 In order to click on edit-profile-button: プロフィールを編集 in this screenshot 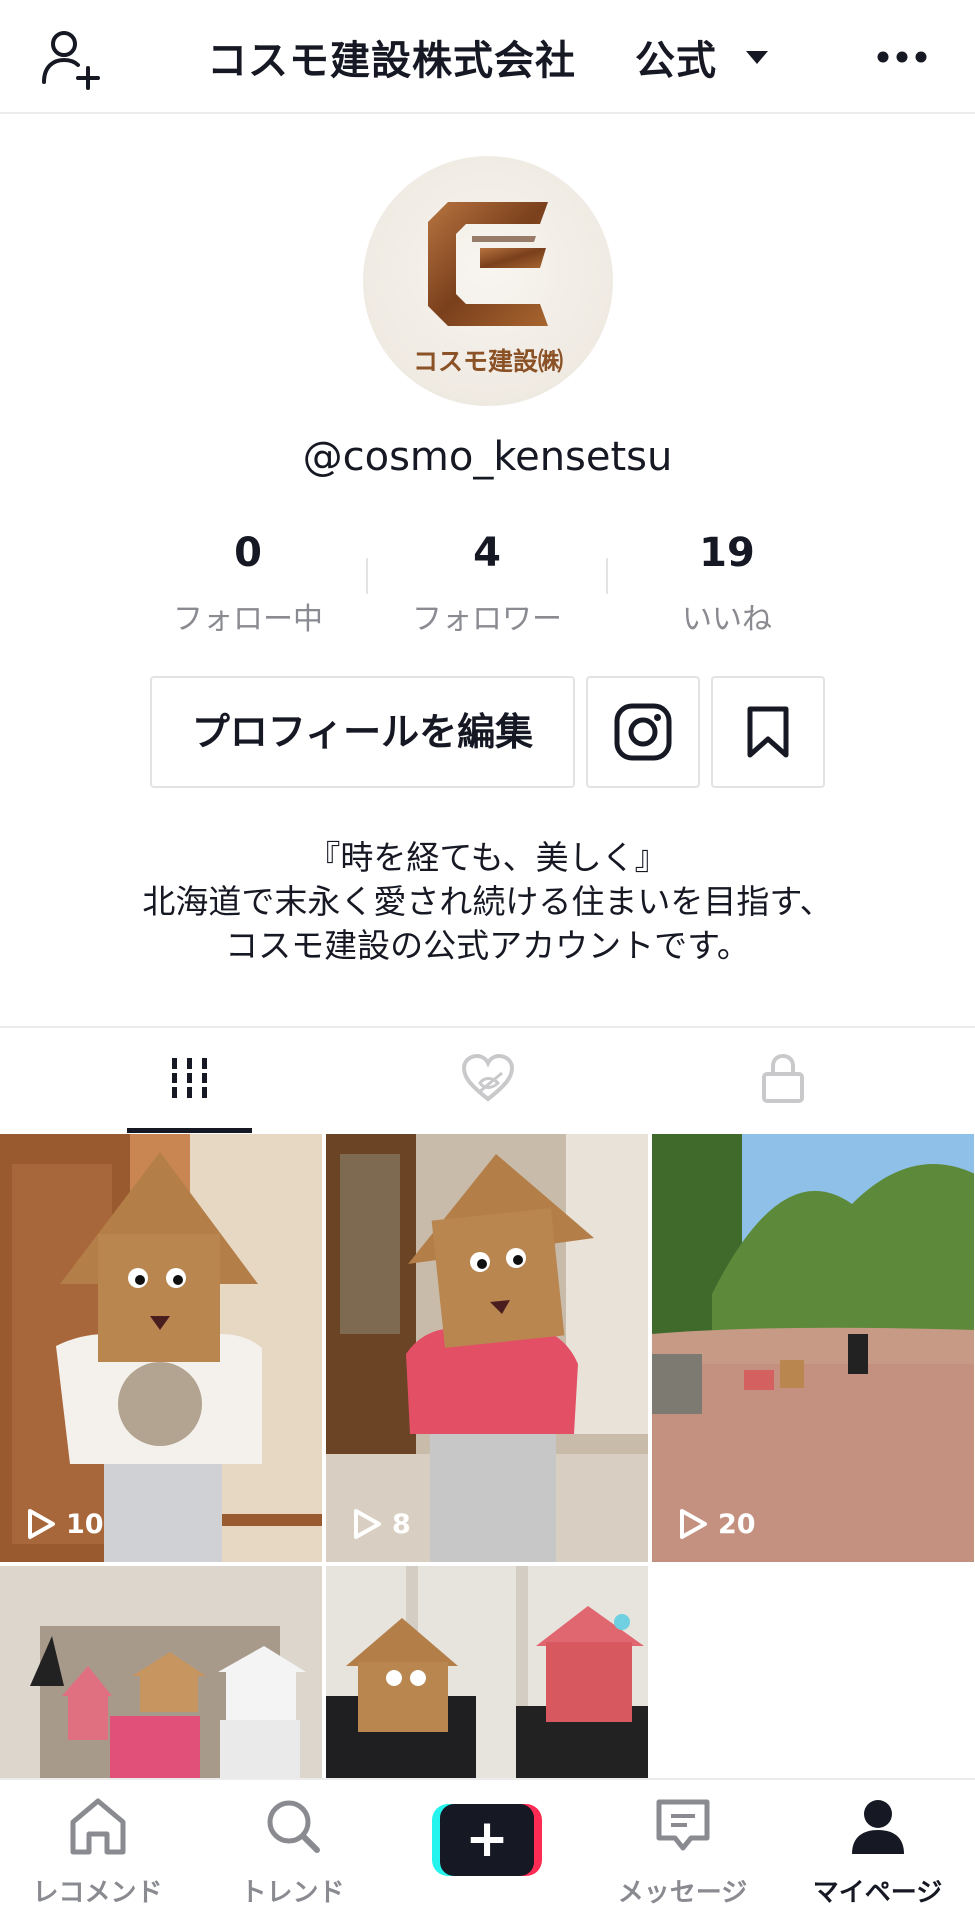, I will do `click(362, 732)`.